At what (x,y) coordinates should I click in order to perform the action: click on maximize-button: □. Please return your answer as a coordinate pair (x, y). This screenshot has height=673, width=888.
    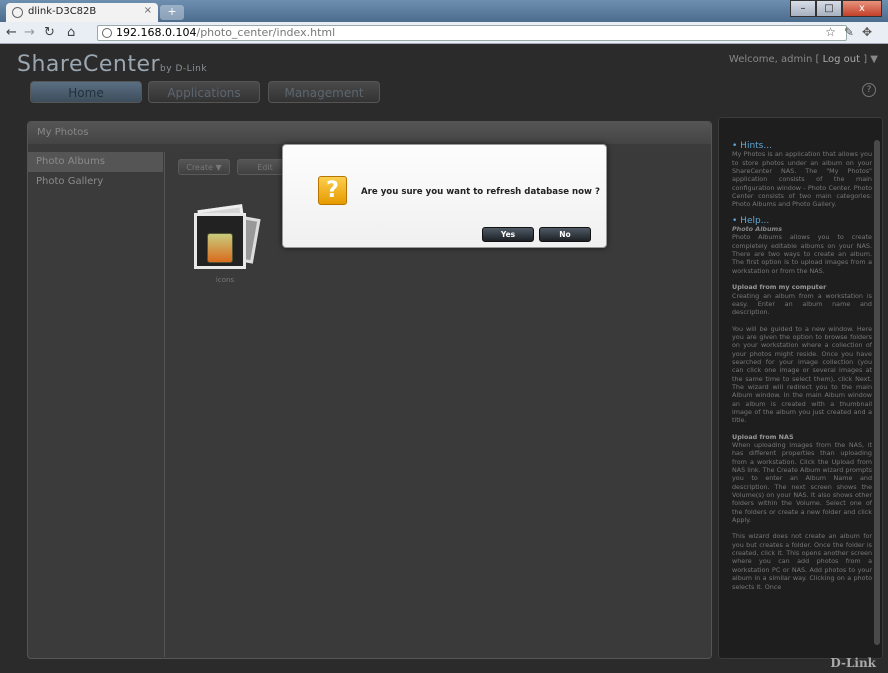
    Looking at the image, I should click on (829, 8).